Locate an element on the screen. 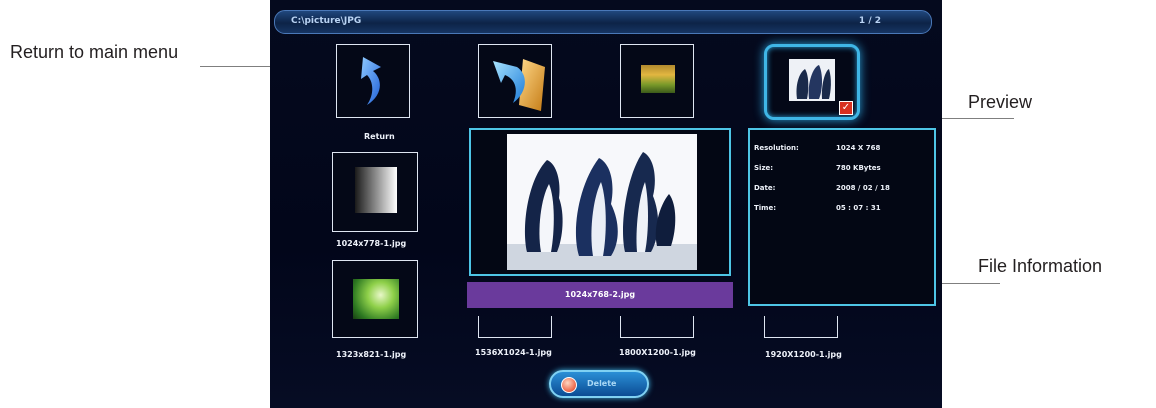 The width and height of the screenshot is (1156, 408). delete-button: Delete is located at coordinates (599, 384).